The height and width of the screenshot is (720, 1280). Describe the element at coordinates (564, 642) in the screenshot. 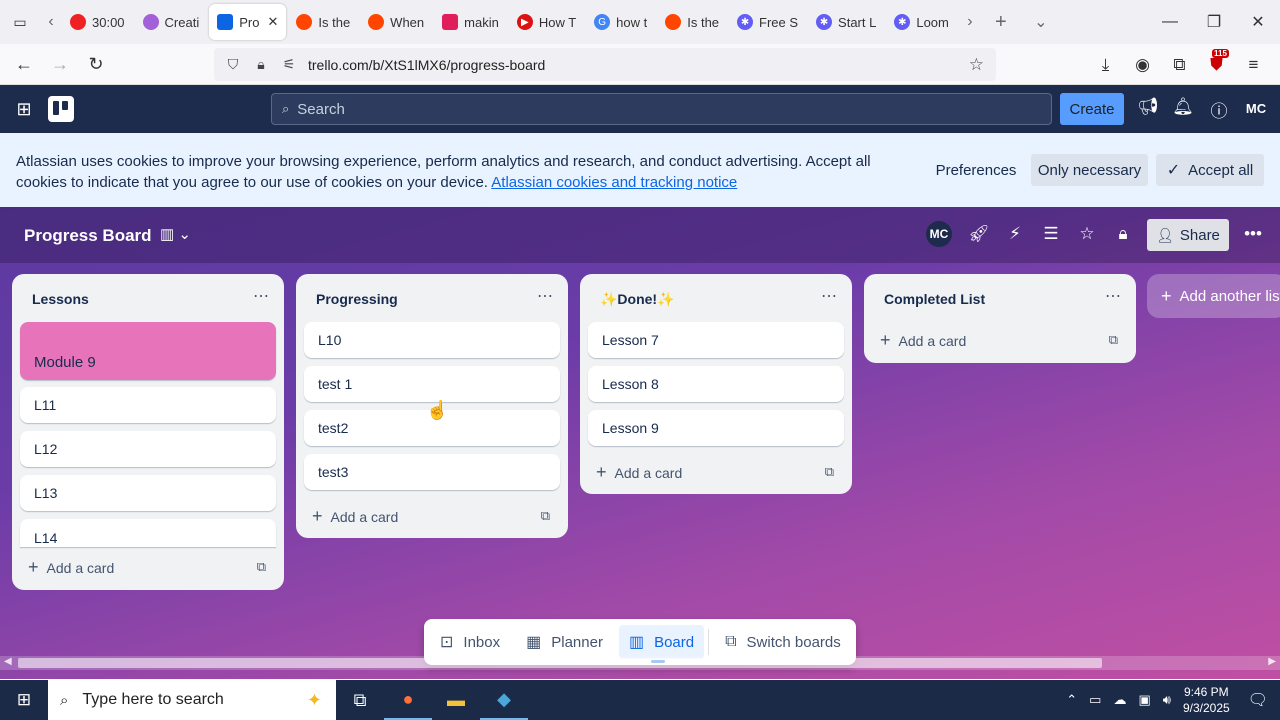

I see `planner-tab: ▦ Planner` at that location.